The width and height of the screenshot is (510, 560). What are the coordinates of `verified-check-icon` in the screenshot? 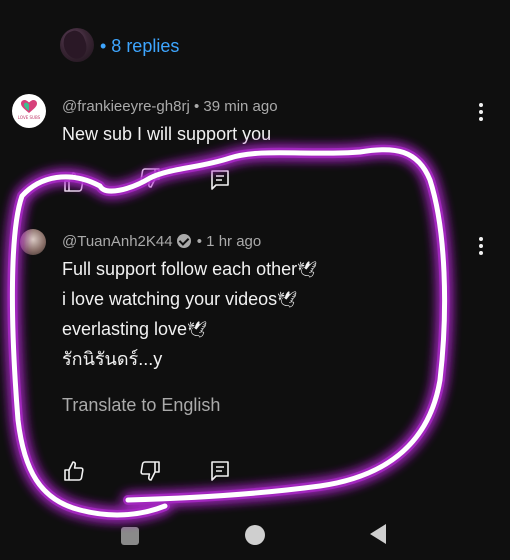 It's located at (183, 241).